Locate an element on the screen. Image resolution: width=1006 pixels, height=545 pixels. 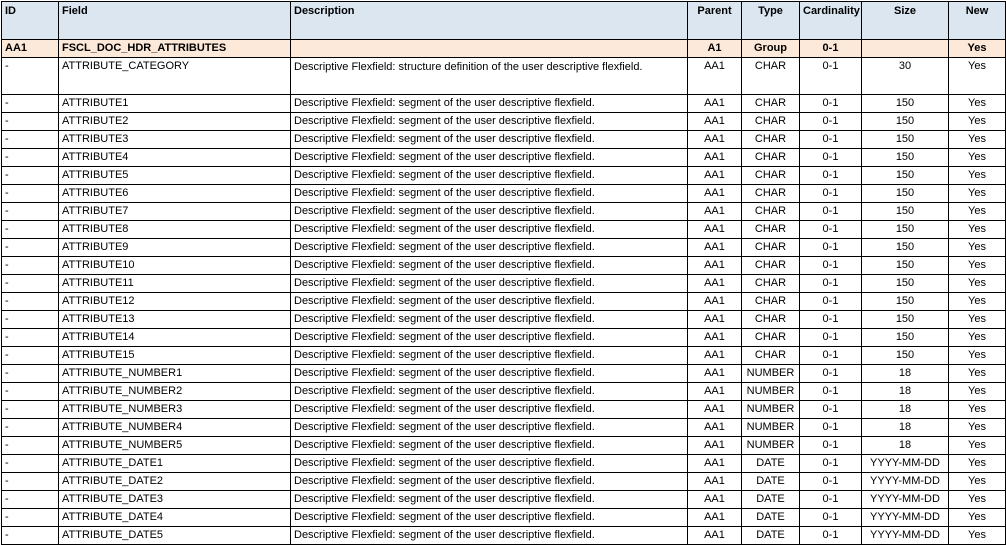
header-parent: Parent is located at coordinates (714, 20).